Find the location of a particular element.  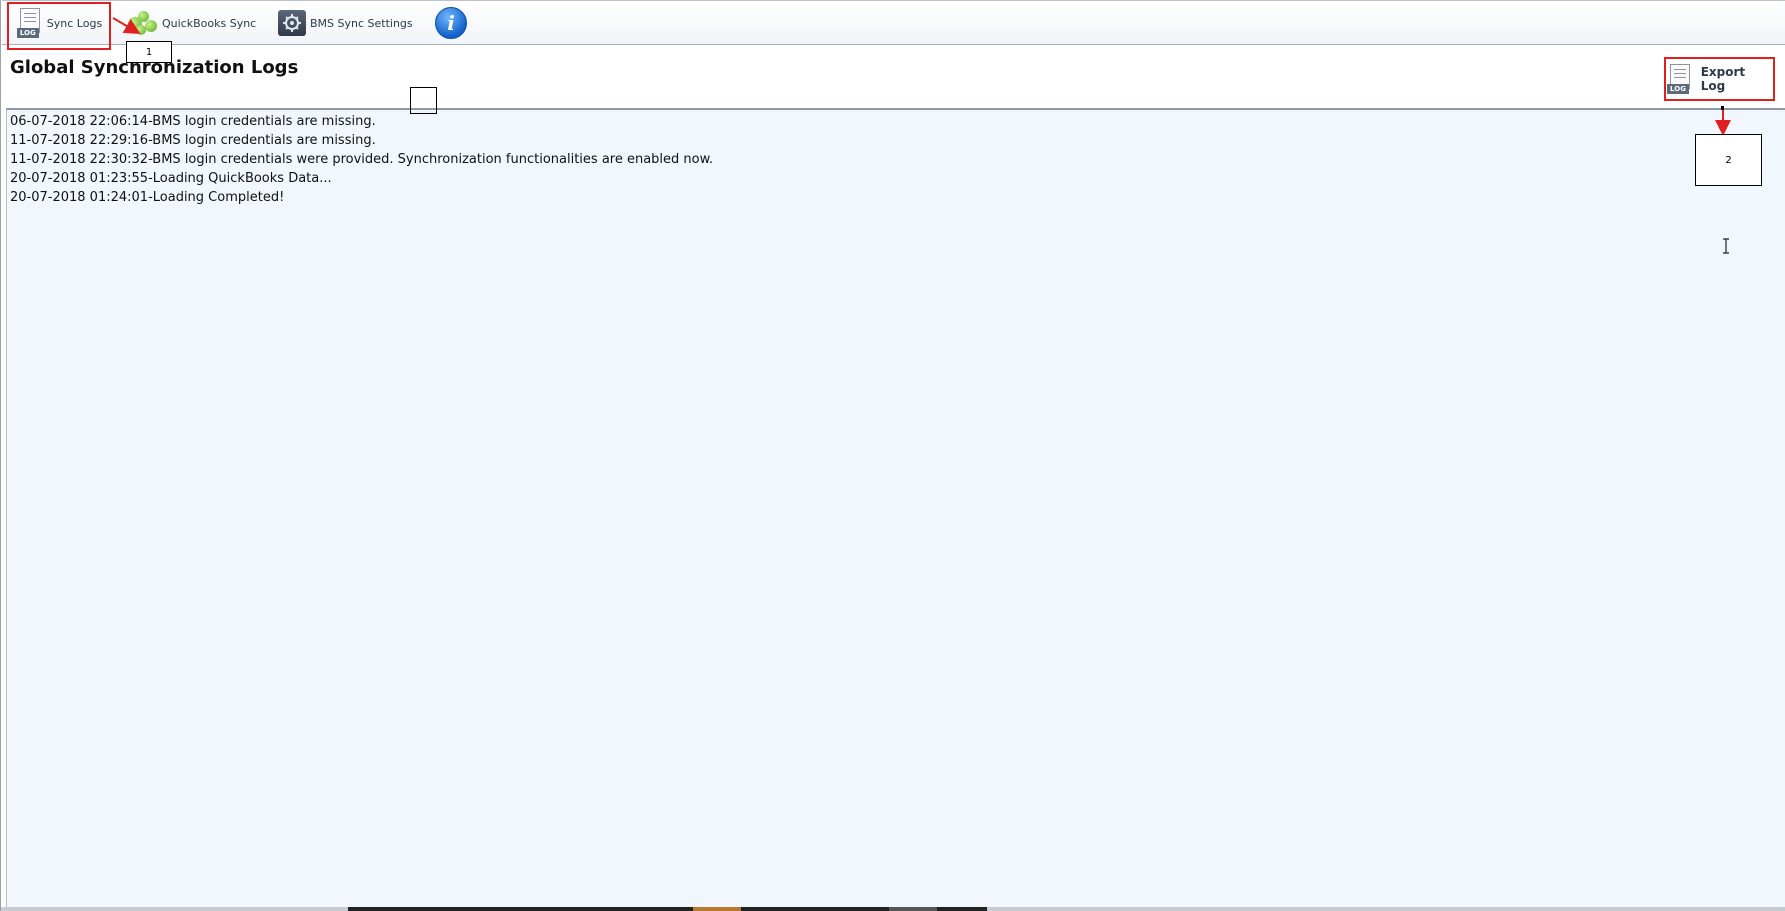

taskbar-strip is located at coordinates (893, 909).